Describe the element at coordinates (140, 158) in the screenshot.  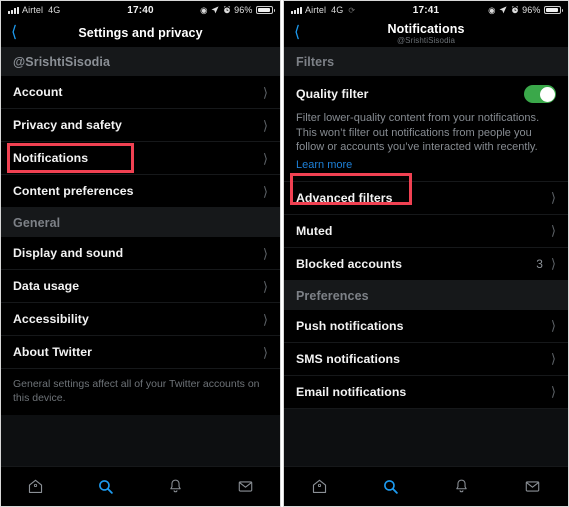
I see `settings-row-notifications: Notifications ⟩` at that location.